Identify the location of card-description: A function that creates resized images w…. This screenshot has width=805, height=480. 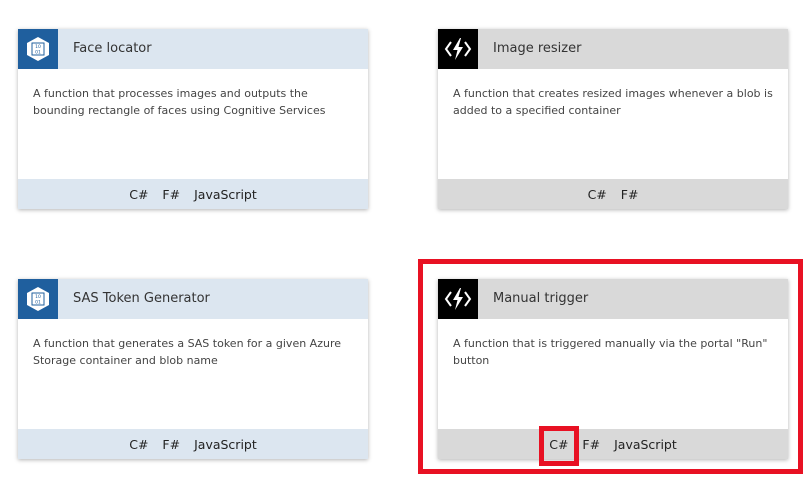
(613, 102).